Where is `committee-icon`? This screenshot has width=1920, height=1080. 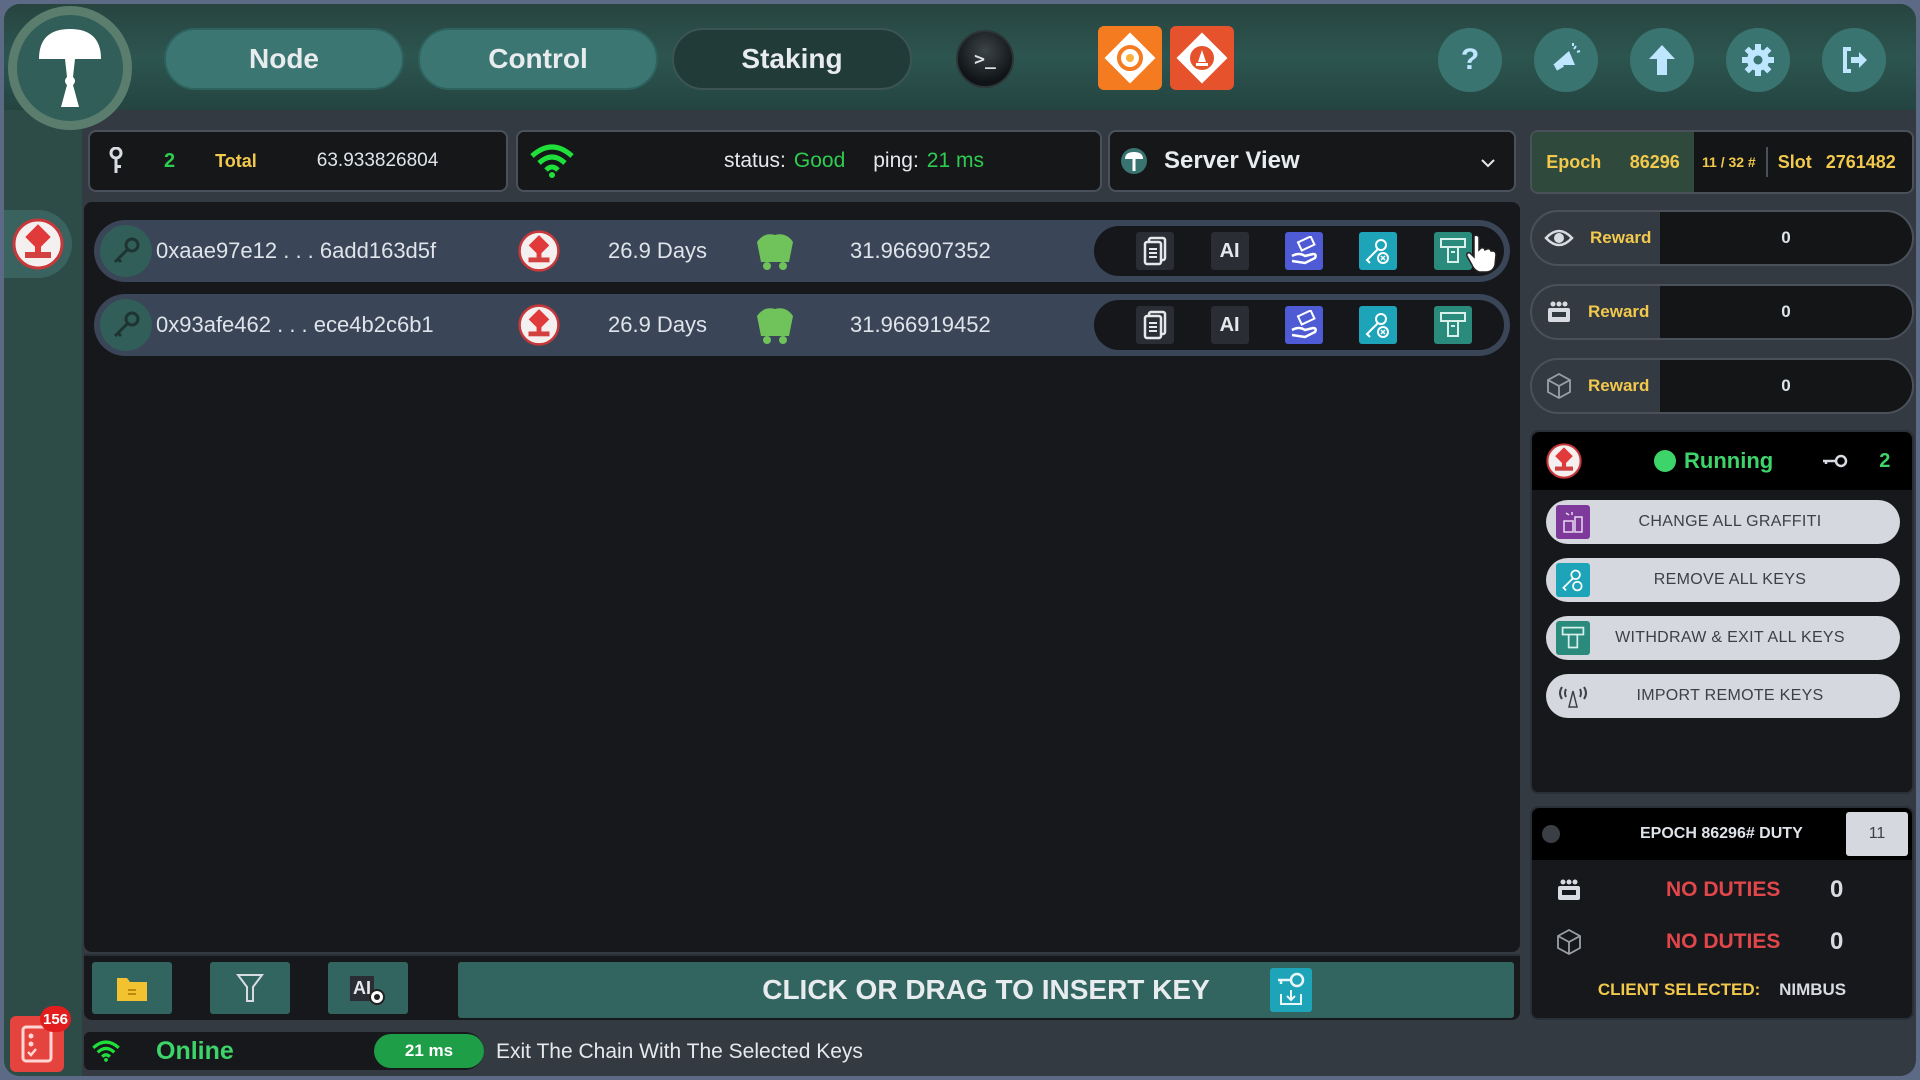 committee-icon is located at coordinates (1559, 311).